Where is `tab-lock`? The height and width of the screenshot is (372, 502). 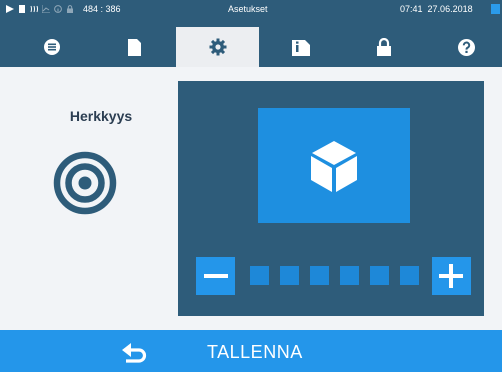
tab-lock is located at coordinates (383, 47).